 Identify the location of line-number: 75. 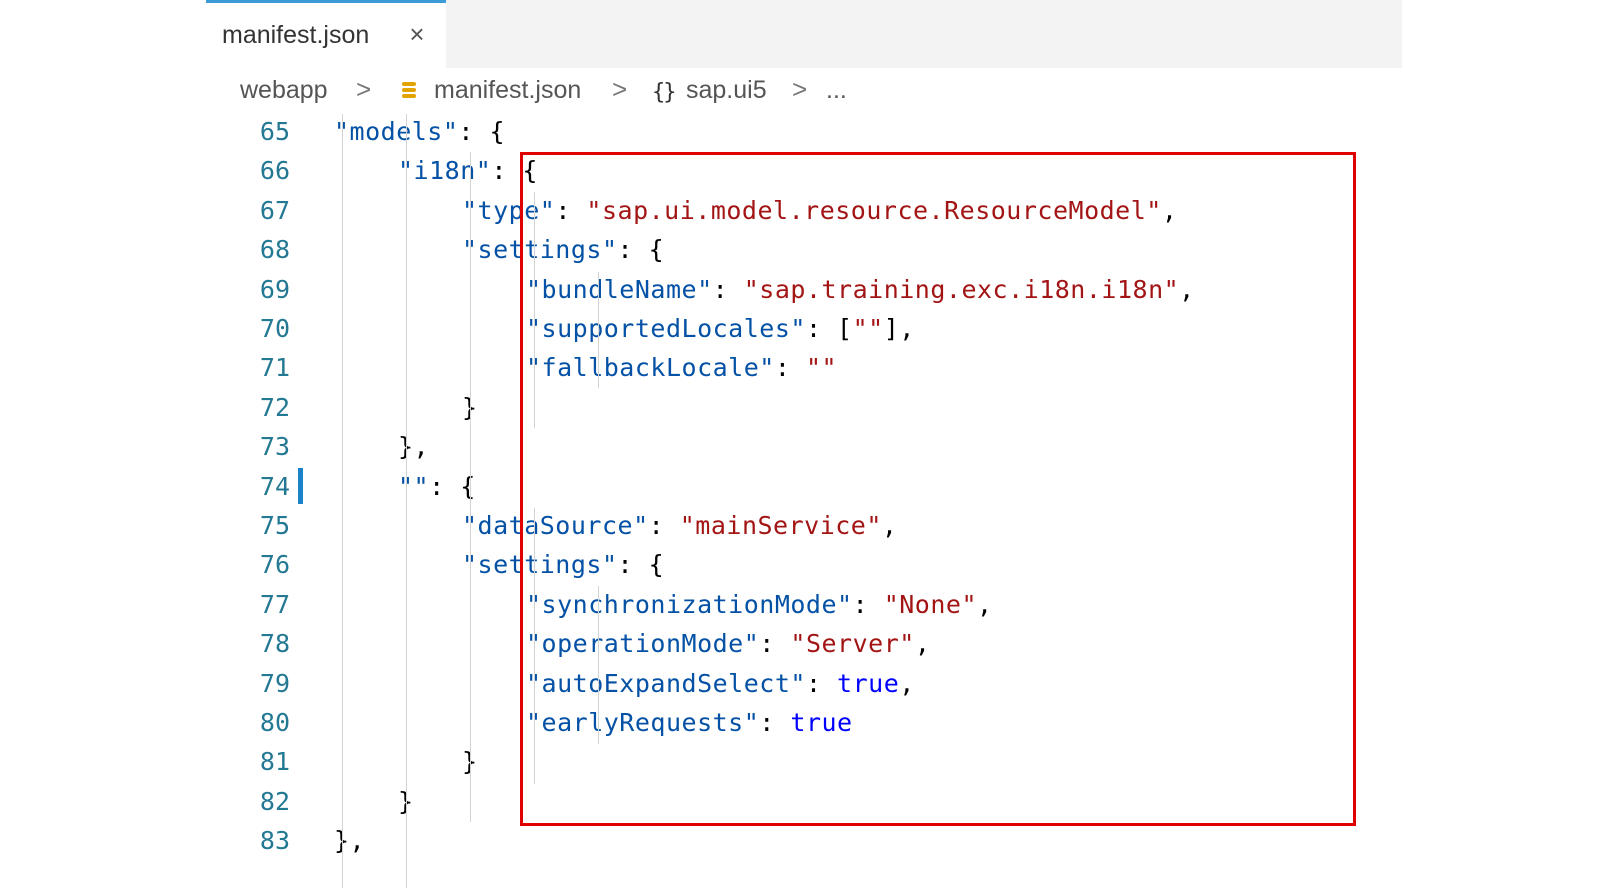
(274, 525).